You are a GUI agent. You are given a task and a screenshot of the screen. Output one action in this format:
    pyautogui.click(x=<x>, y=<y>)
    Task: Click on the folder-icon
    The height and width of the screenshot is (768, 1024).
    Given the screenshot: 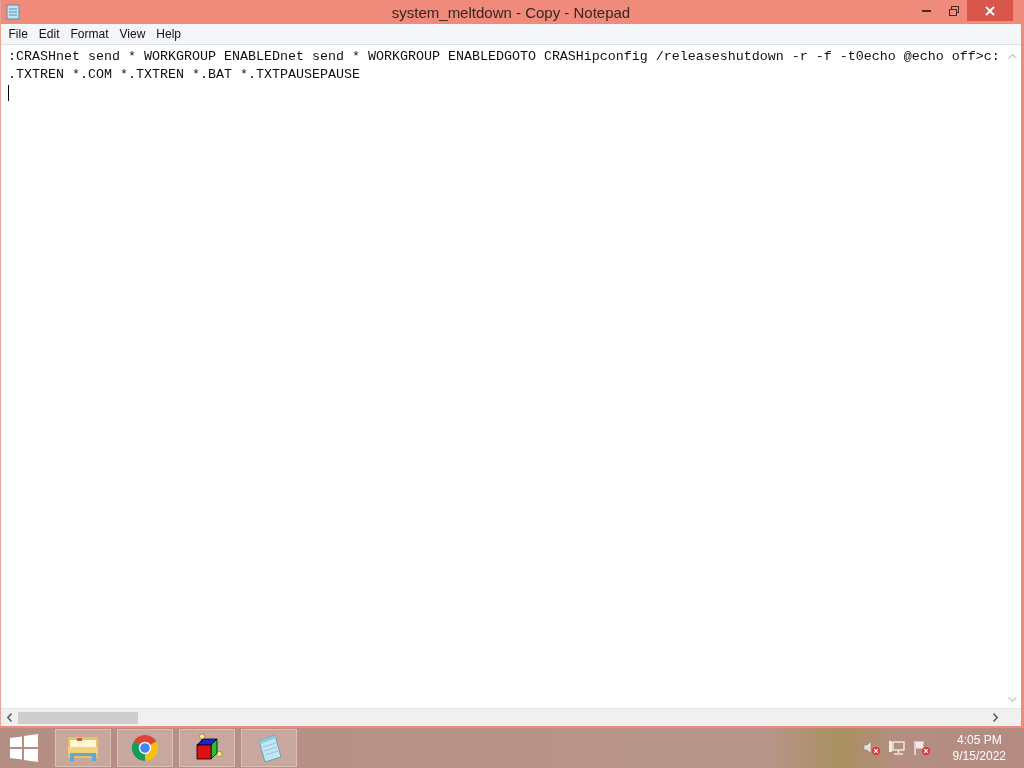 What is the action you would take?
    pyautogui.click(x=83, y=748)
    